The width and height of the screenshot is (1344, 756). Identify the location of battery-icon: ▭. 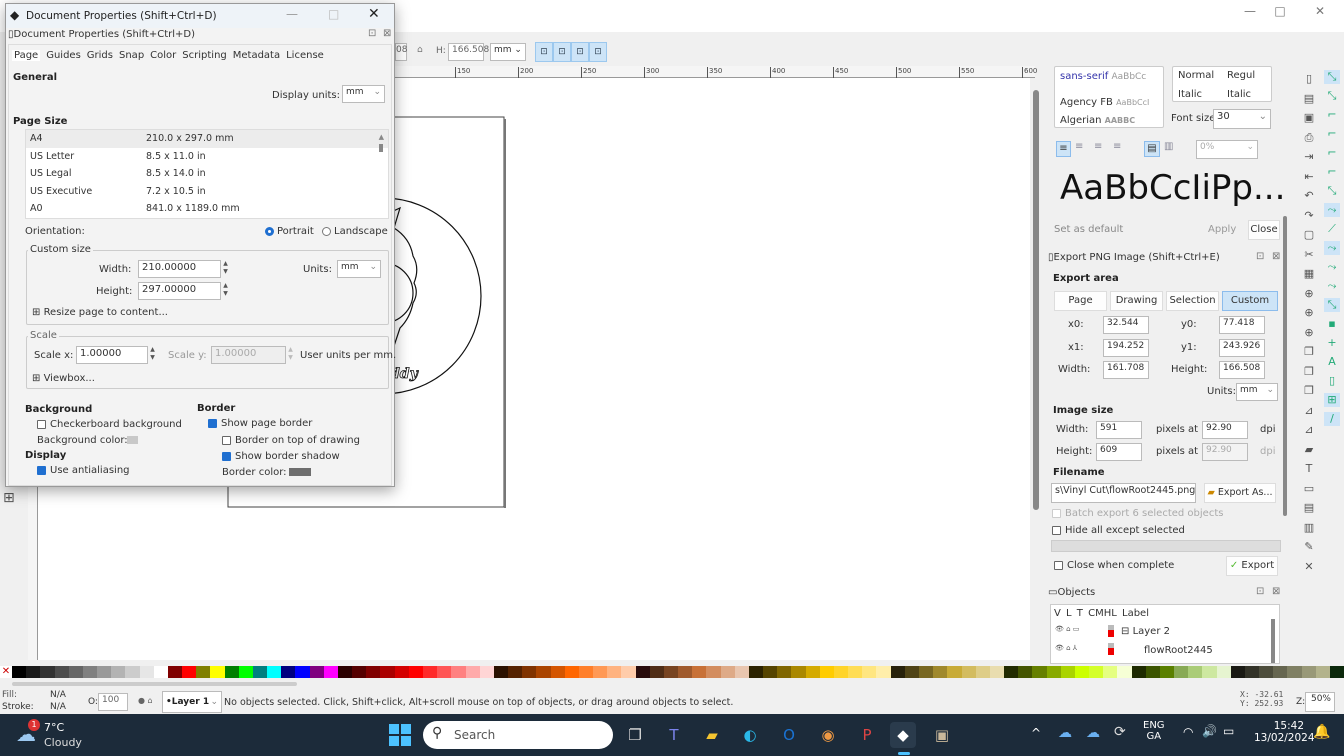
(1228, 731).